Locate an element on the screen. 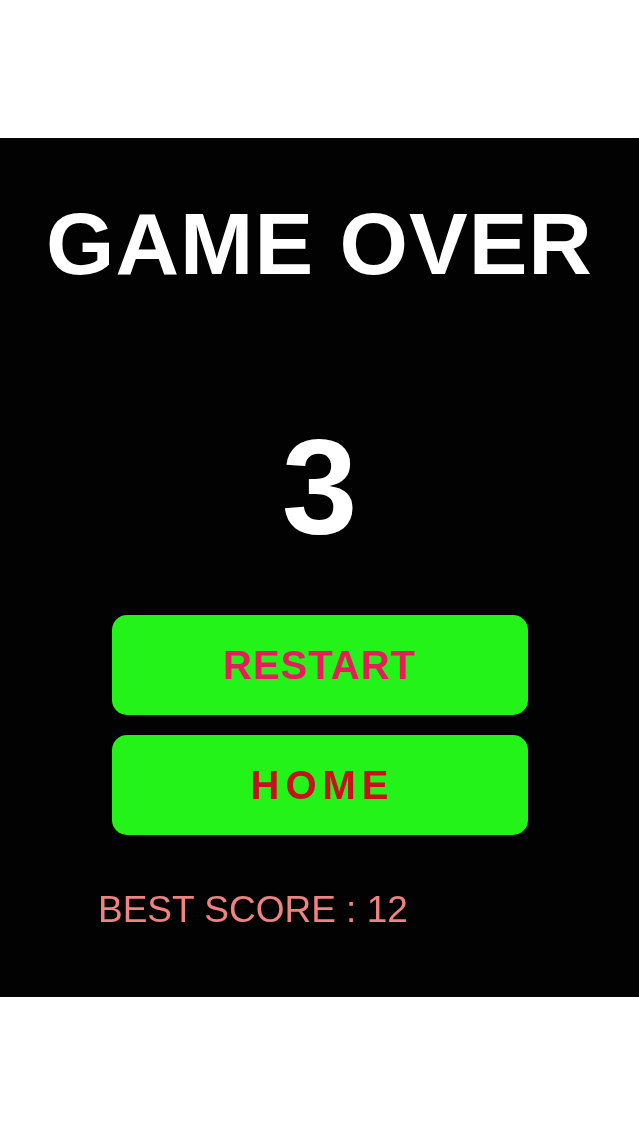 The image size is (639, 1136). game-over-title: GAME OVER is located at coordinates (319, 244).